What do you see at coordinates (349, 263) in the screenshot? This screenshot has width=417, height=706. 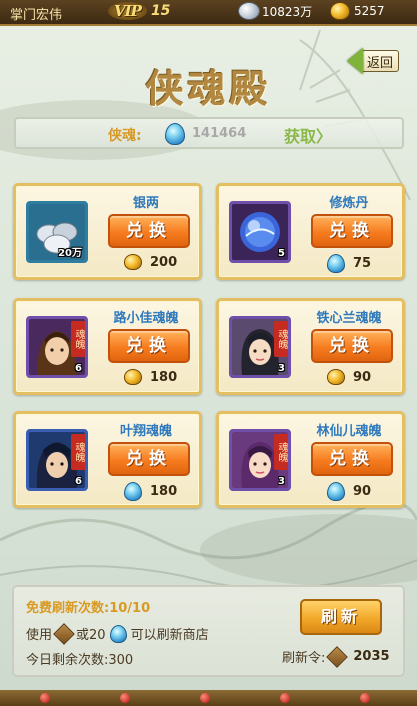 I see `item-price: 75` at bounding box center [349, 263].